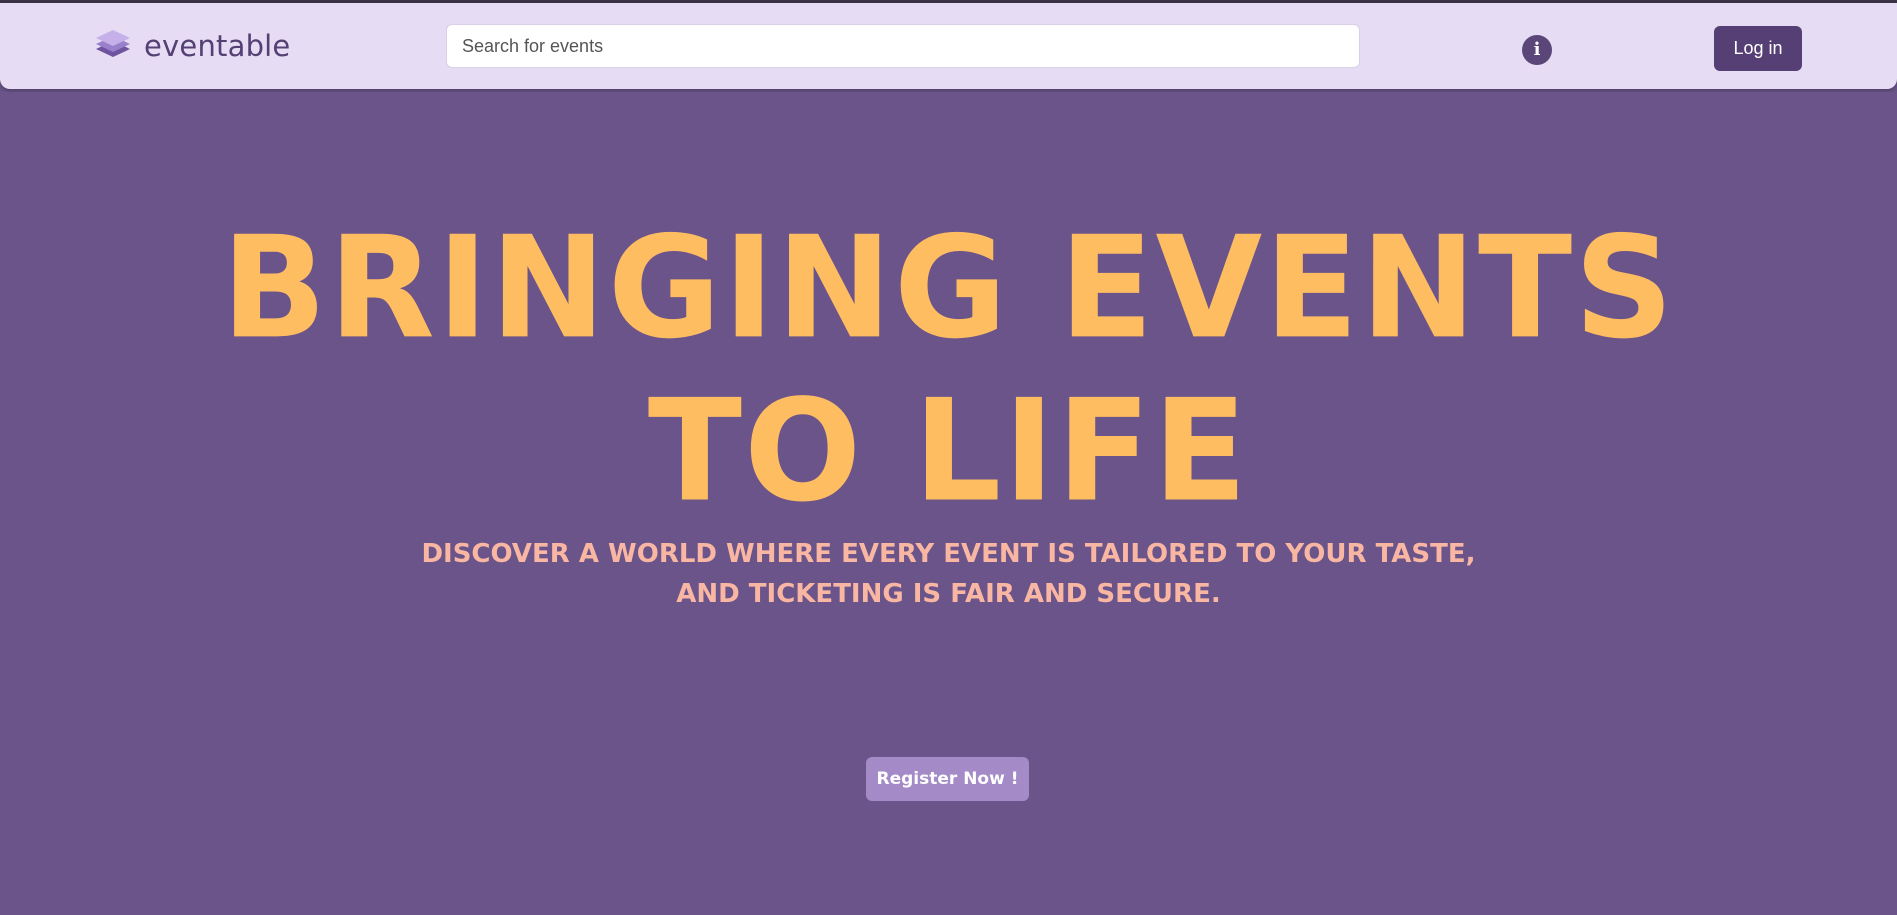  Describe the element at coordinates (1758, 48) in the screenshot. I see `login-button: Log in` at that location.